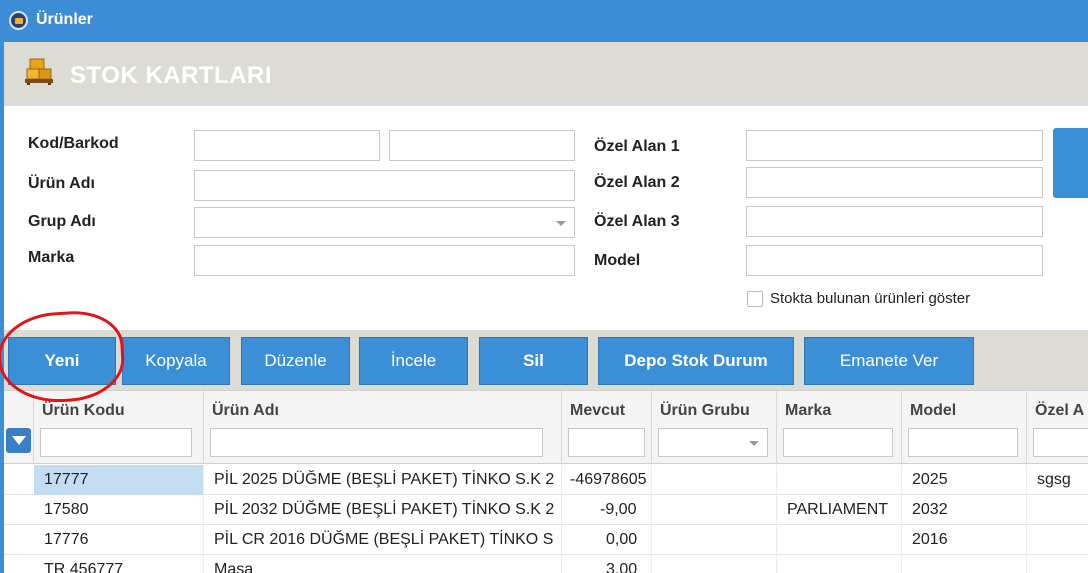 The width and height of the screenshot is (1088, 573). Describe the element at coordinates (384, 185) in the screenshot. I see `urun-adi-input` at that location.